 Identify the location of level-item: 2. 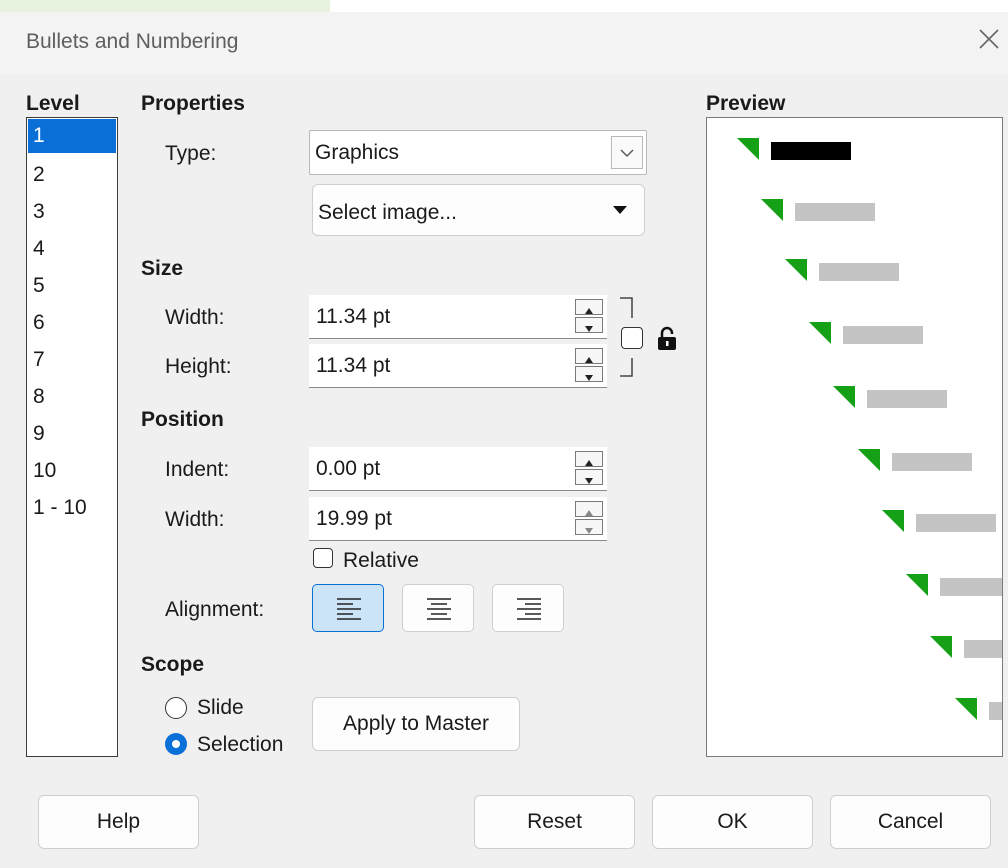
(72, 175).